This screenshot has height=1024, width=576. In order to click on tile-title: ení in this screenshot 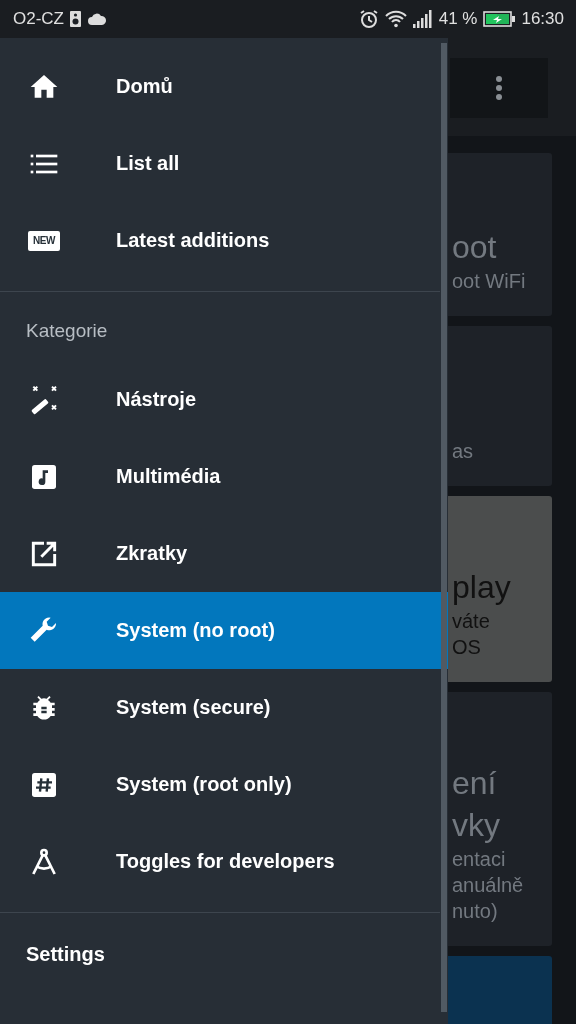, I will do `click(475, 783)`.